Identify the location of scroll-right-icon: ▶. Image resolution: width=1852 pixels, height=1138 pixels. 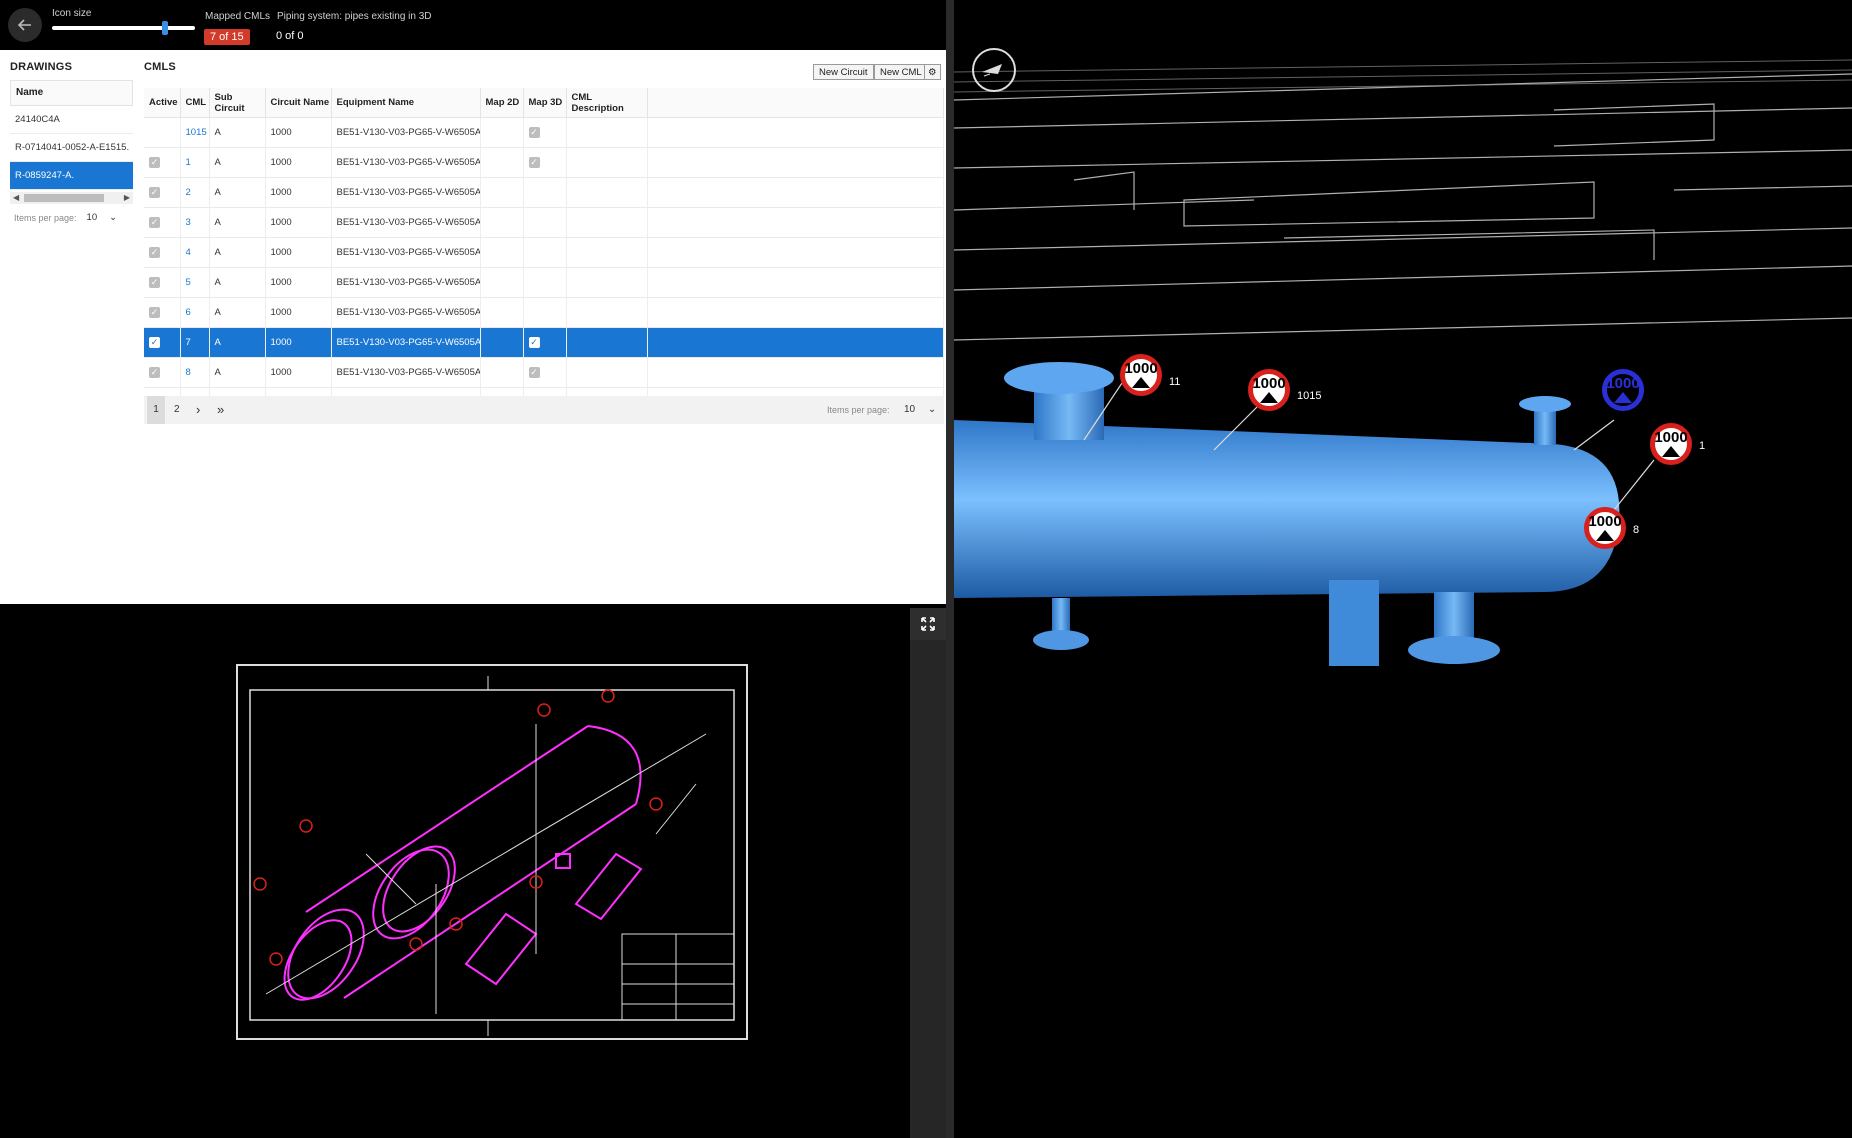
(127, 198).